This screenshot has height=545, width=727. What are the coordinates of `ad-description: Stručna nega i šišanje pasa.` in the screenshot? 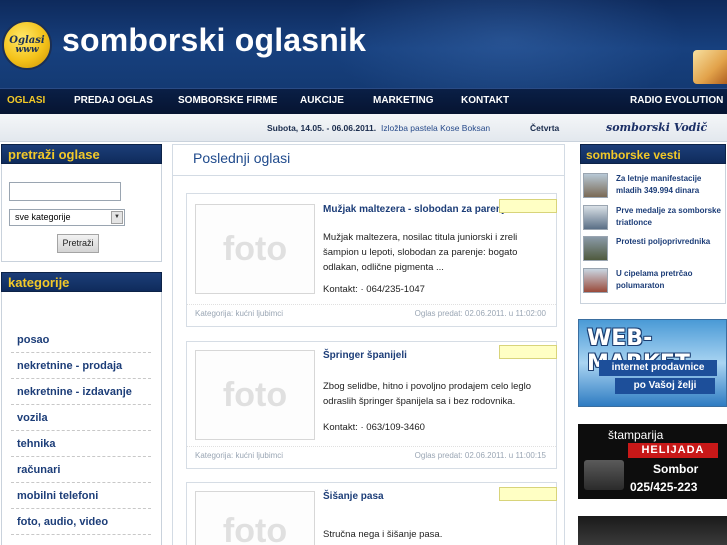 It's located at (383, 534).